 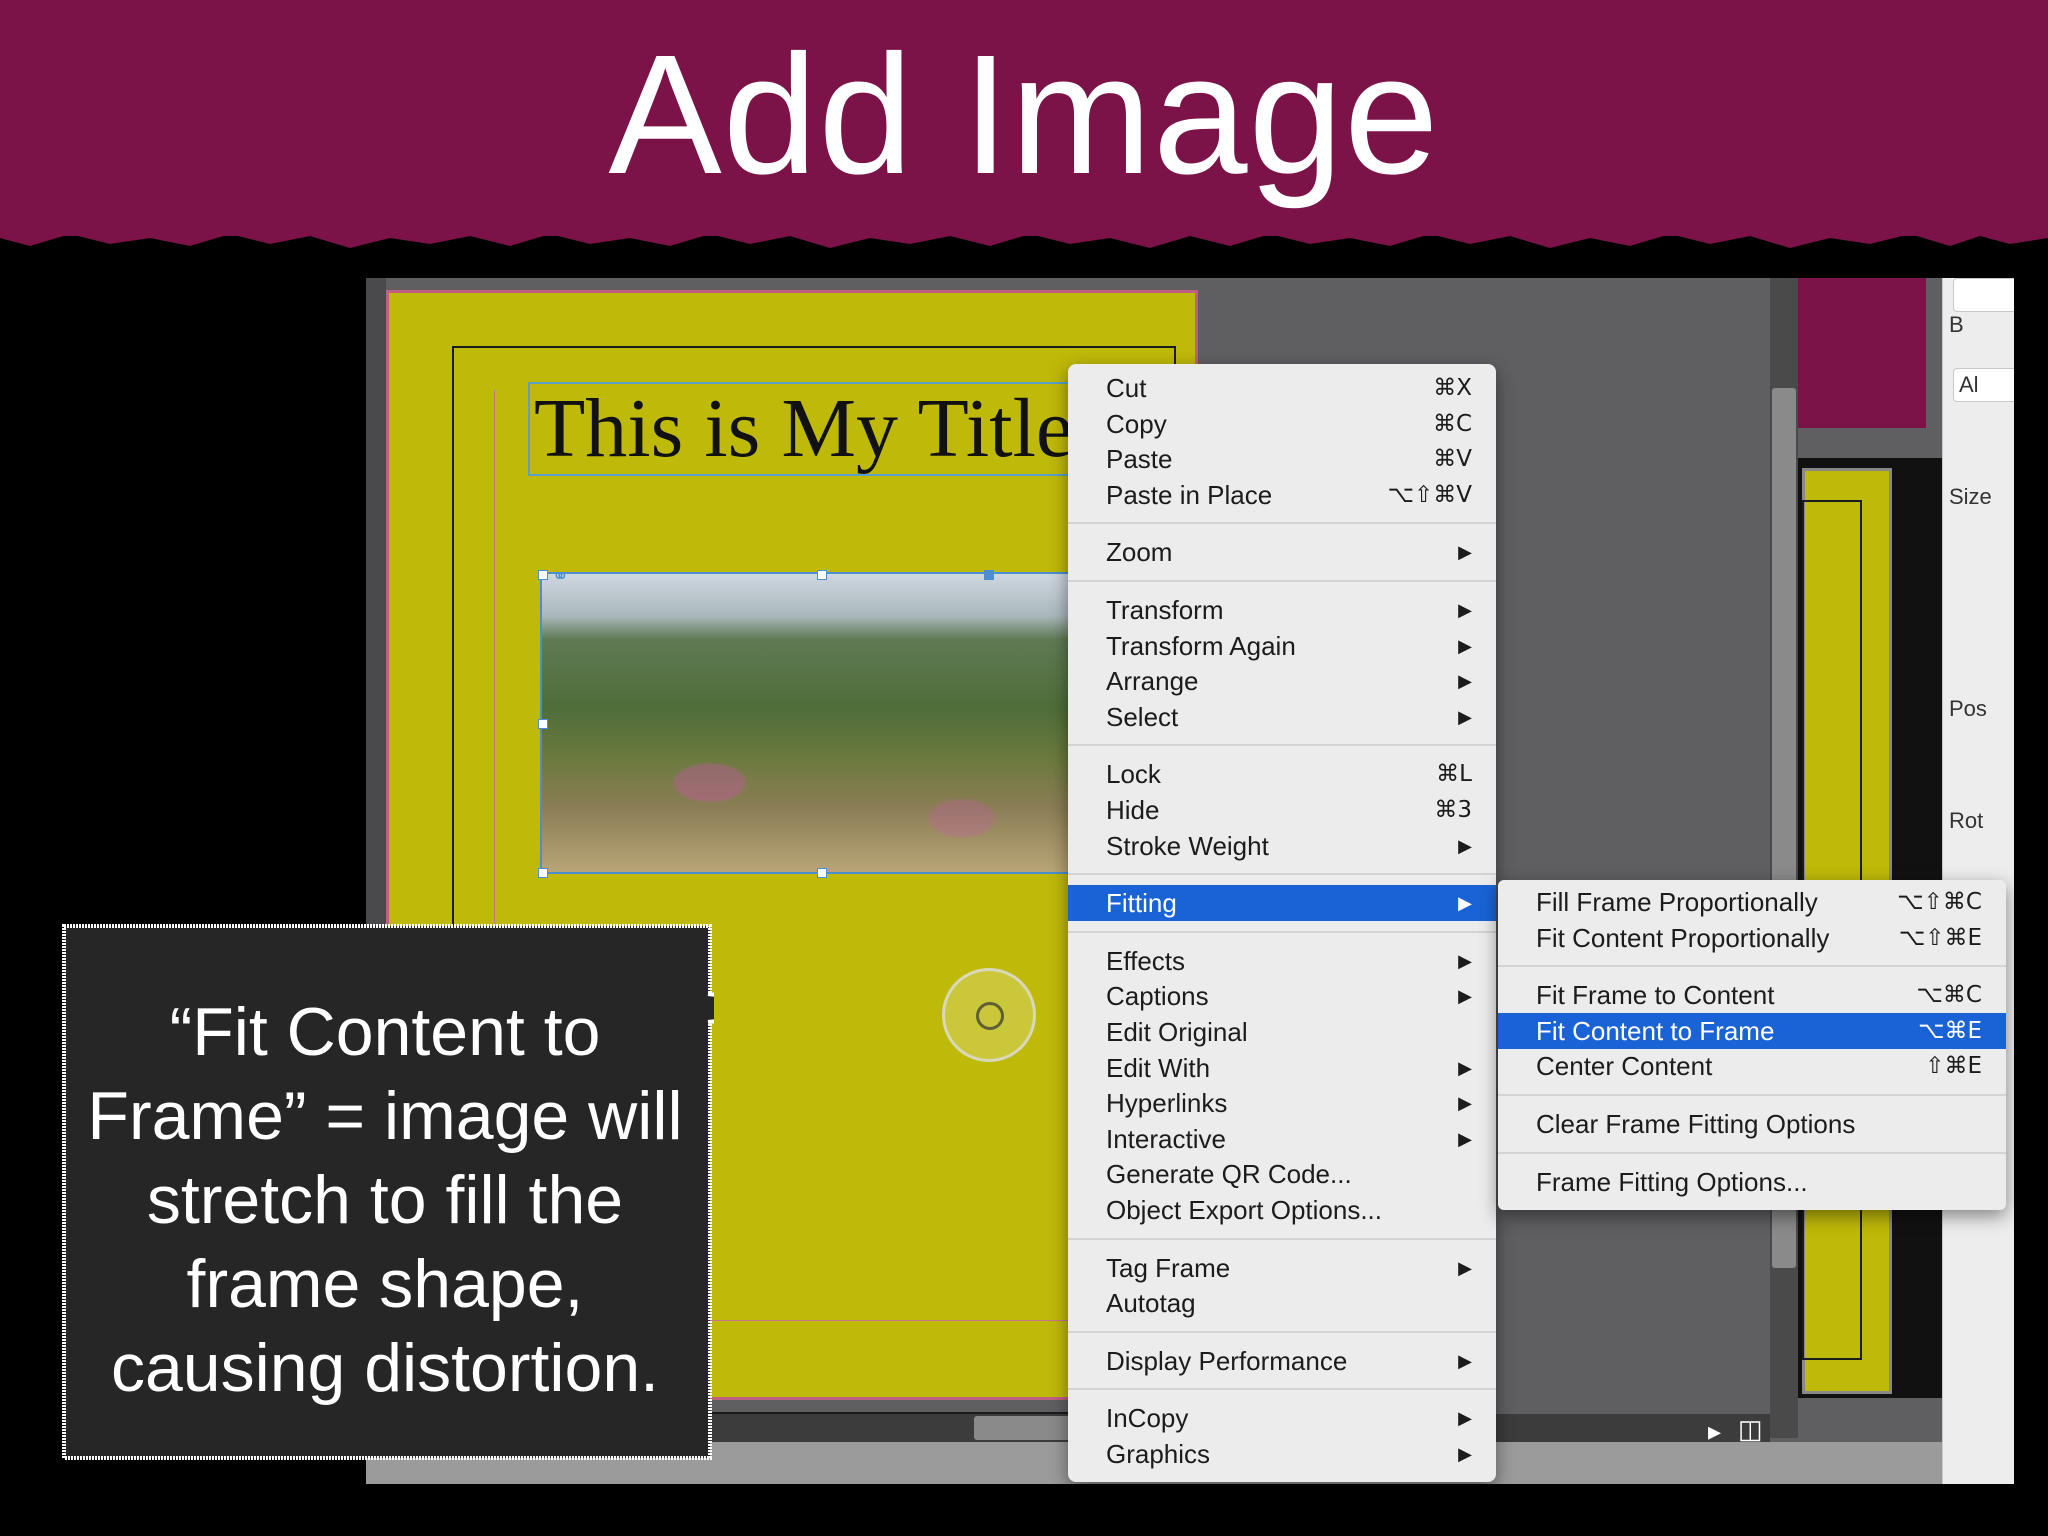 What do you see at coordinates (1158, 1067) in the screenshot?
I see `menu-item-label: Edit With` at bounding box center [1158, 1067].